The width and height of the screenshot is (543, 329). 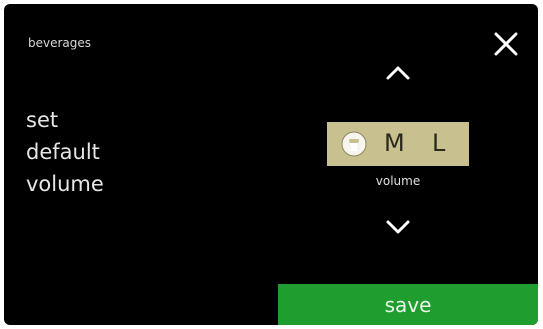 I want to click on setting-title-line-2: default, so click(x=63, y=152).